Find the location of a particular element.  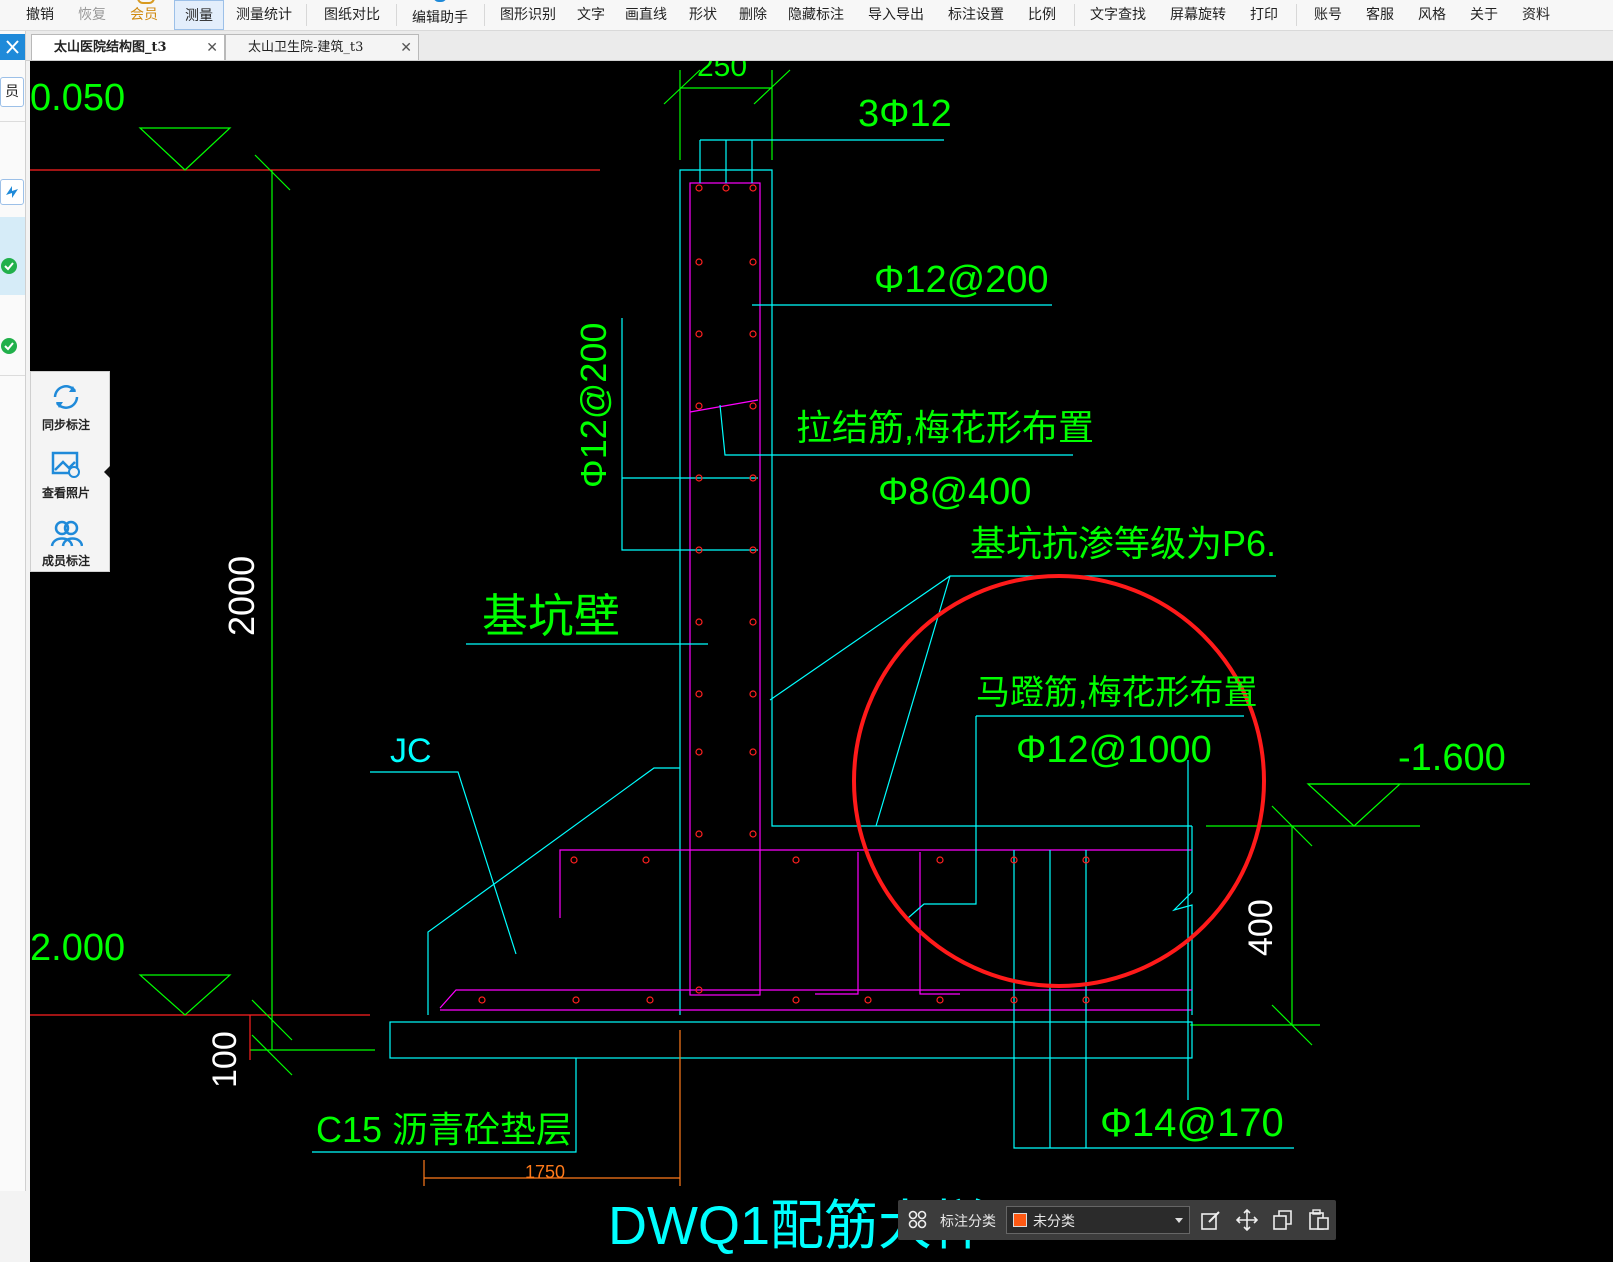

member-button: 会员 is located at coordinates (144, 15).